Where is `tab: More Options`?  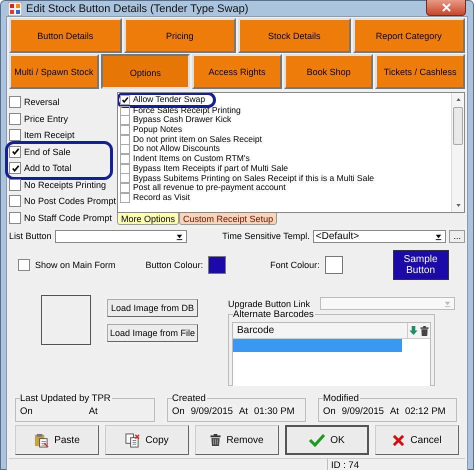 tab: More Options is located at coordinates (148, 219).